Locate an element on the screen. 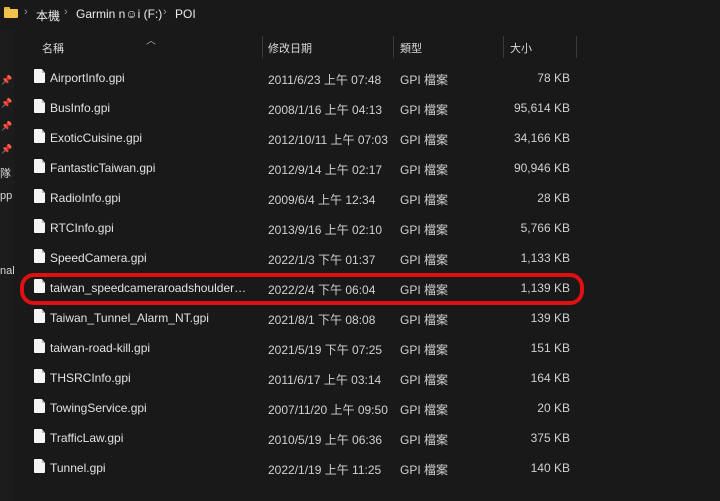 Image resolution: width=720 pixels, height=501 pixels. file-size: 151 KB is located at coordinates (550, 348).